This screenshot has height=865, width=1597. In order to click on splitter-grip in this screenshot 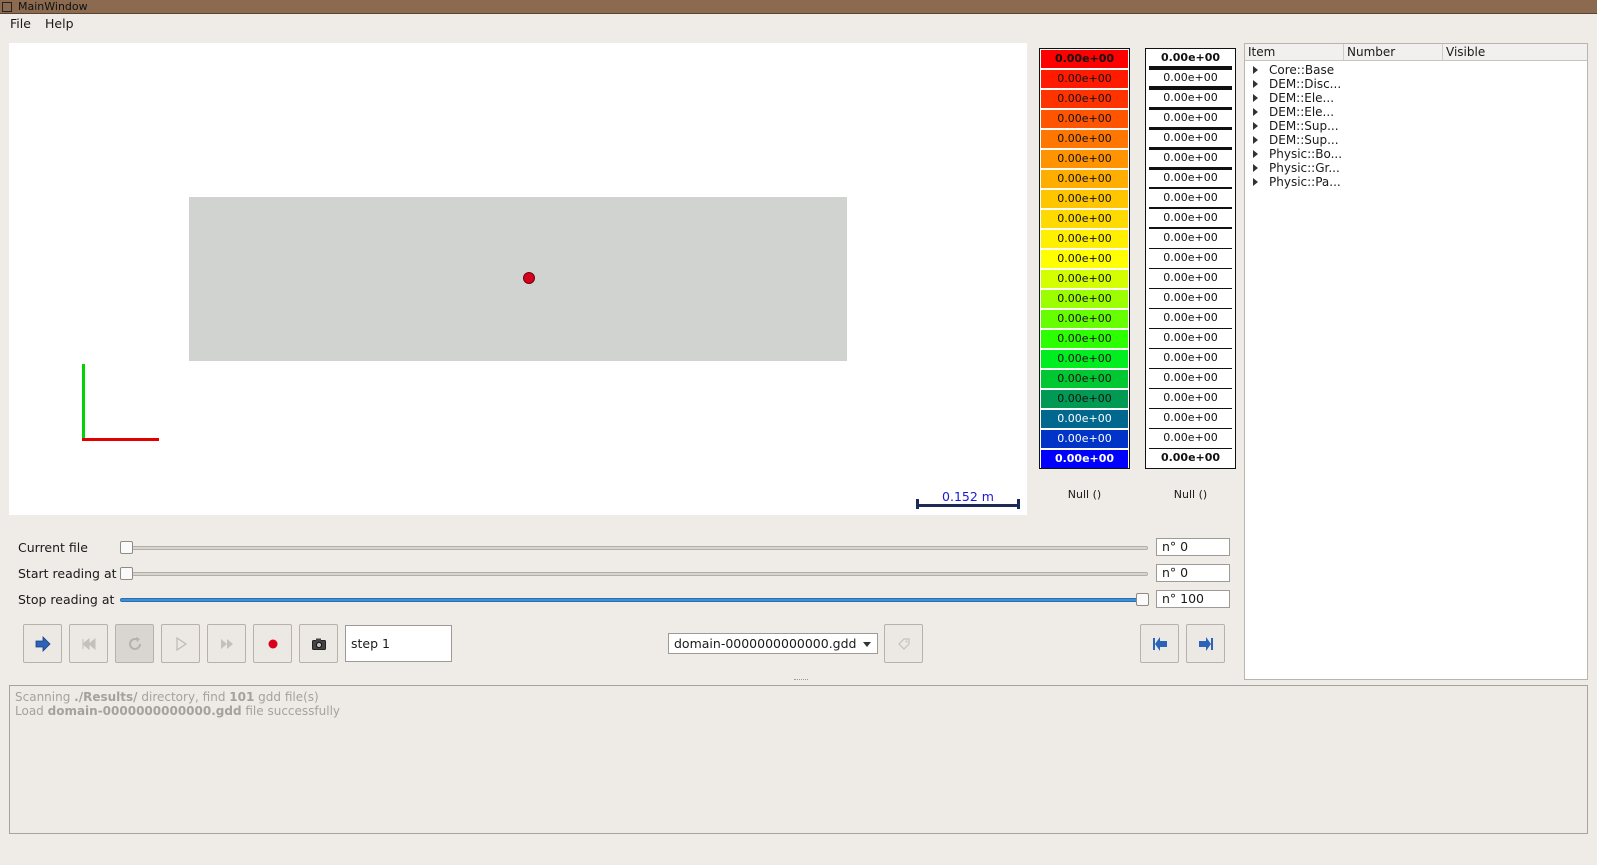, I will do `click(801, 680)`.